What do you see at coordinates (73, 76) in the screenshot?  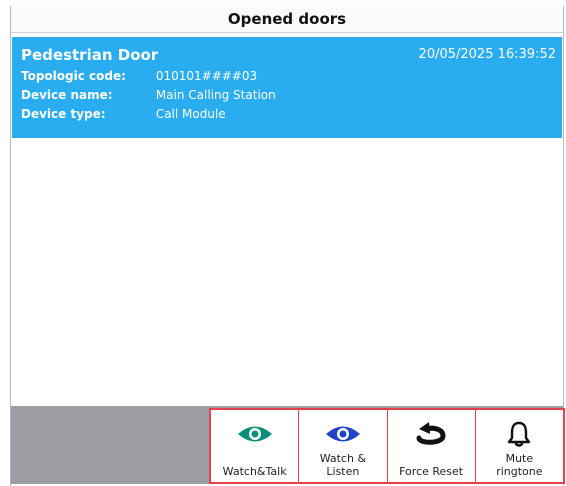 I see `topologic-code-label: Topologic code:` at bounding box center [73, 76].